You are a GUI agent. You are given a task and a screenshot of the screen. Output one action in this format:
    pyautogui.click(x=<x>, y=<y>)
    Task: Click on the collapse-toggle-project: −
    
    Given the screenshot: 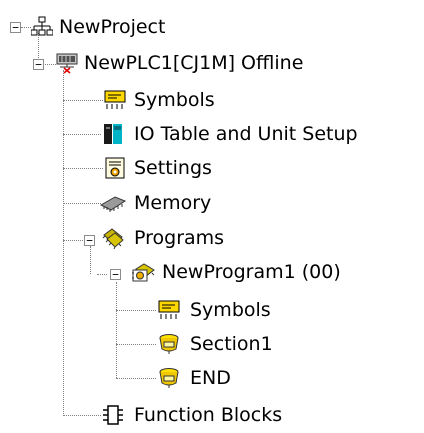 What is the action you would take?
    pyautogui.click(x=15, y=27)
    